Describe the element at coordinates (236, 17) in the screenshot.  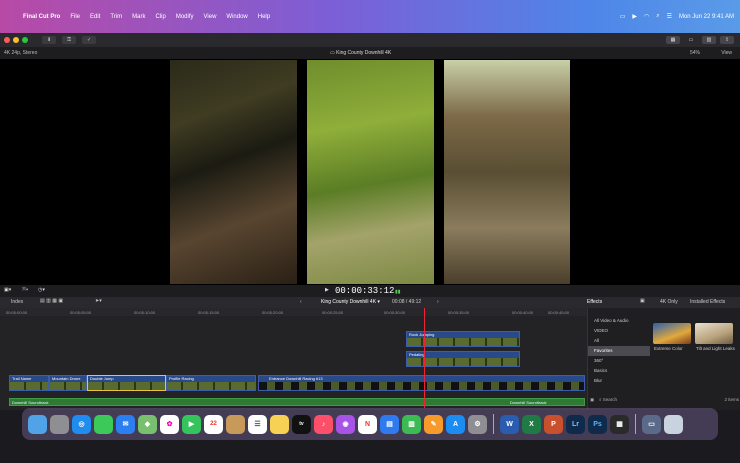
I see `menu-window: Window` at that location.